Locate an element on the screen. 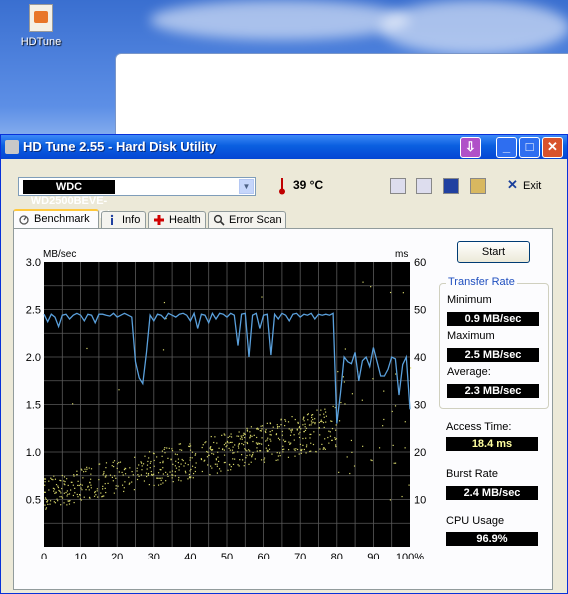 The height and width of the screenshot is (594, 568). drive-select: WDC WD2500BEVE-00WZT (250 GB) ▼ is located at coordinates (137, 199).